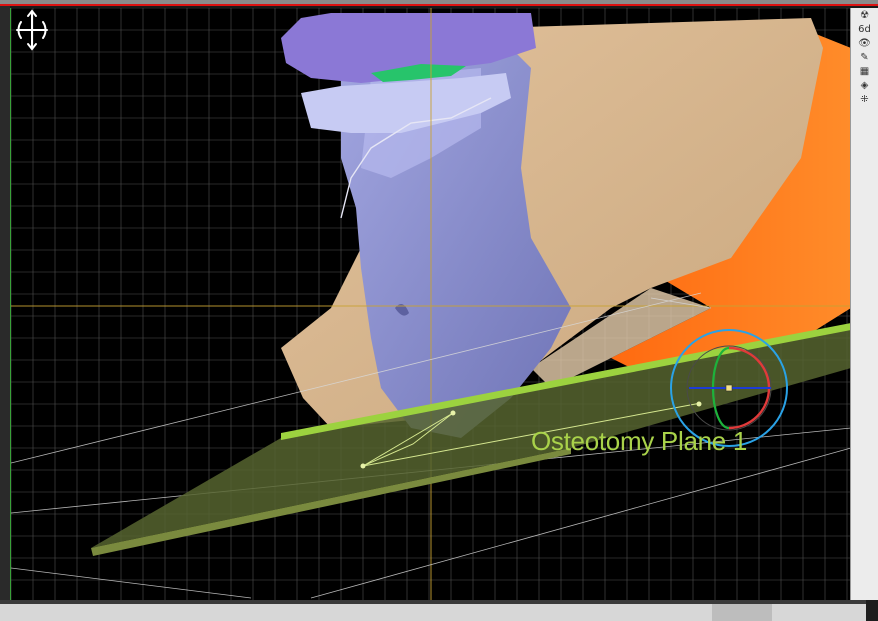 The image size is (878, 621). Describe the element at coordinates (865, 72) in the screenshot. I see `layer-tool-icon: ▦` at that location.